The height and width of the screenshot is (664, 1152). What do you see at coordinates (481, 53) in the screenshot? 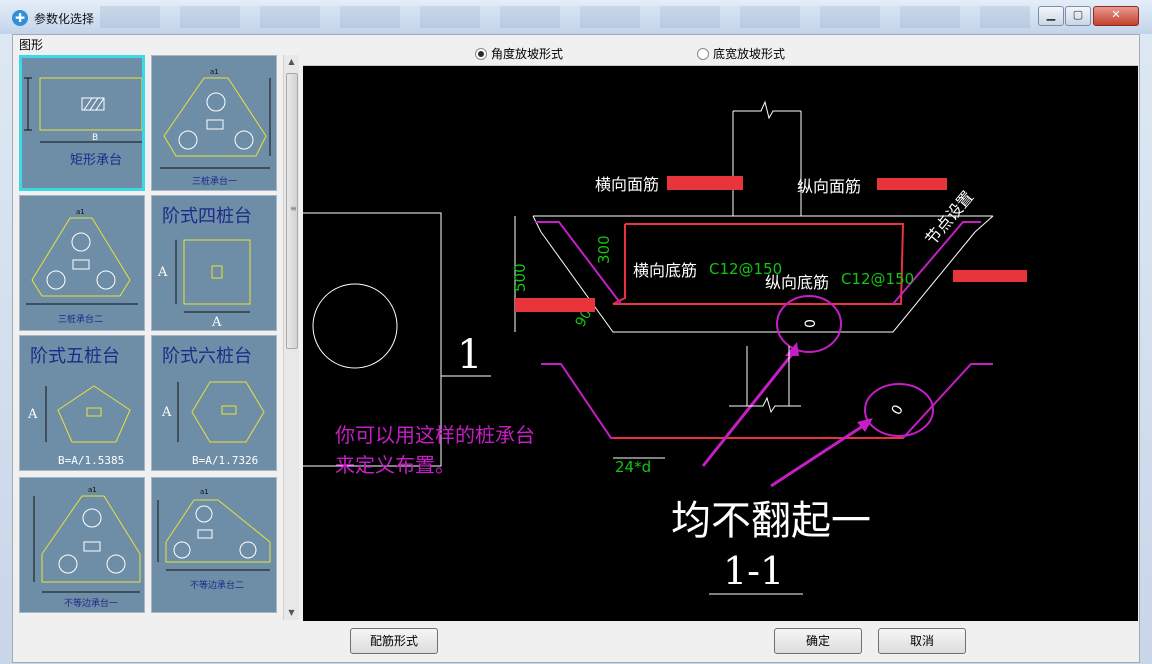
I see `radio-checked-icon` at bounding box center [481, 53].